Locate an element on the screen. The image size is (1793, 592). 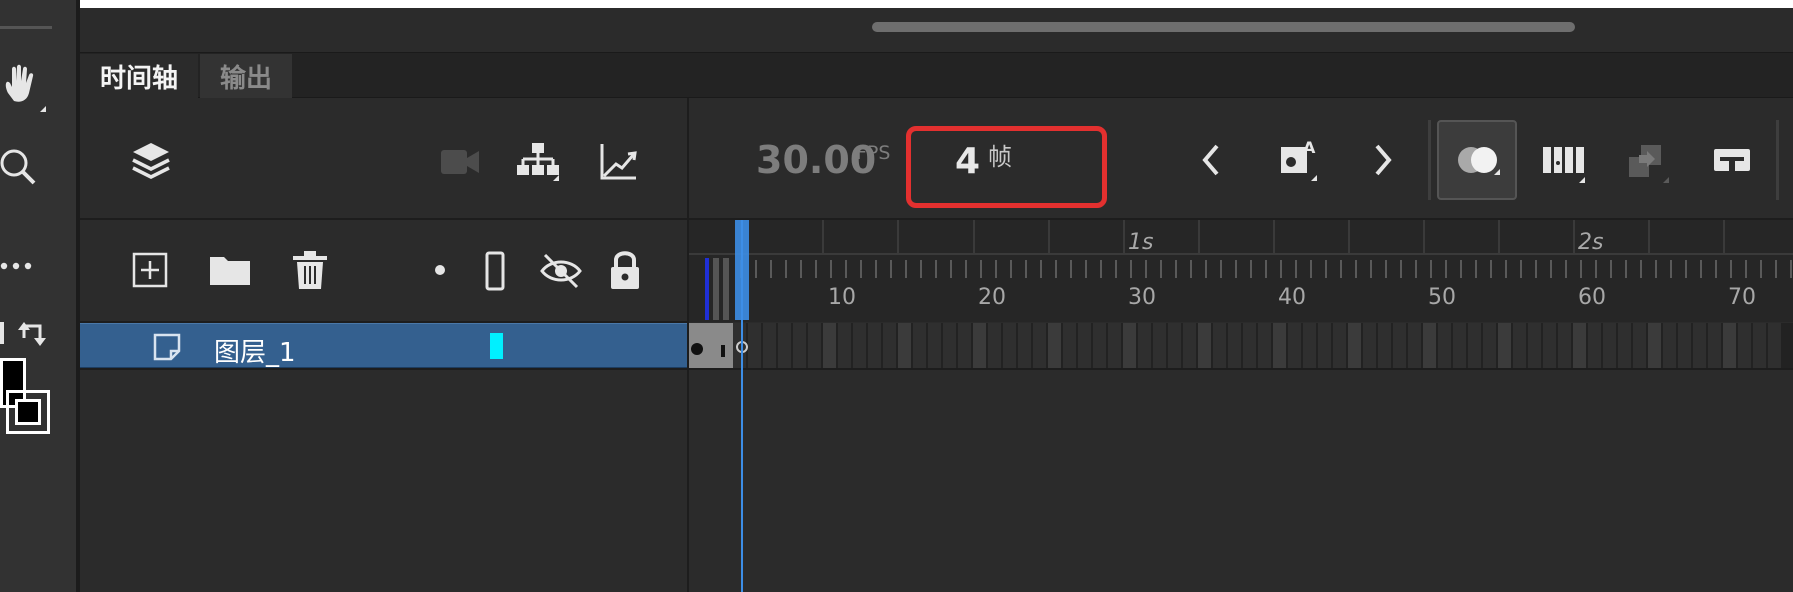
stage-bottom-edge is located at coordinates (936, 4).